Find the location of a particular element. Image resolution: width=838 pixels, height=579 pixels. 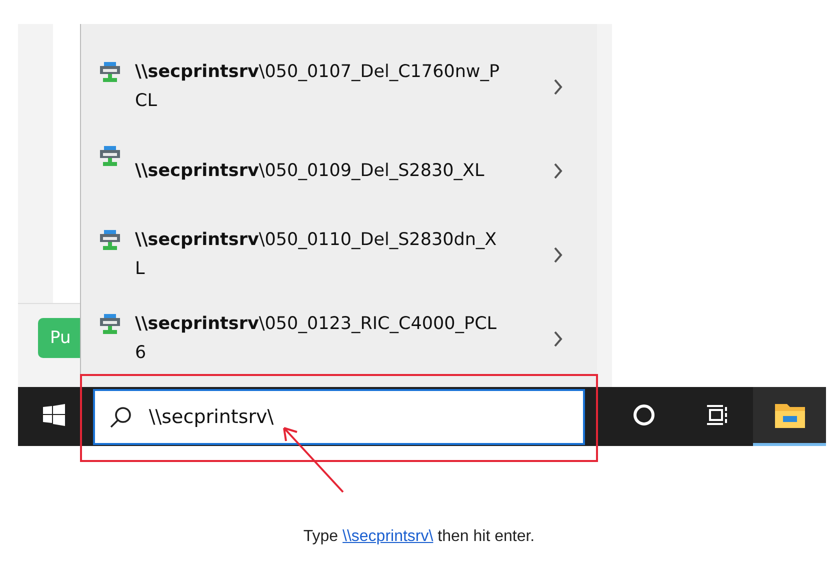

printer-menu-item: \\secprintsrv\050_0110_Del_S2830dn_XL is located at coordinates (339, 255).